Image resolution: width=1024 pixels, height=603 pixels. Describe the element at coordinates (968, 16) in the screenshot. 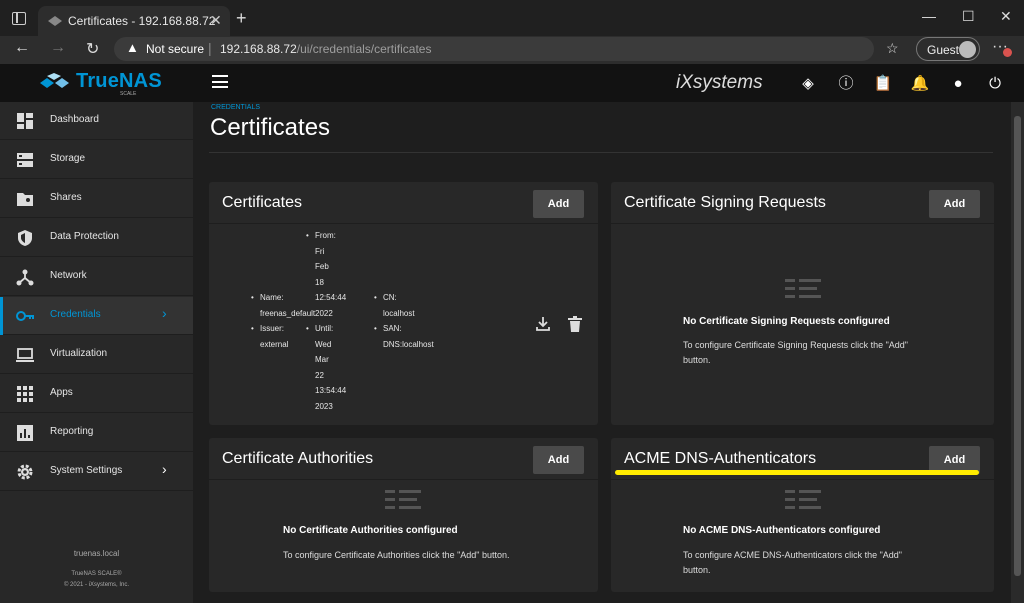

I see `maximize-icon: ☐` at that location.